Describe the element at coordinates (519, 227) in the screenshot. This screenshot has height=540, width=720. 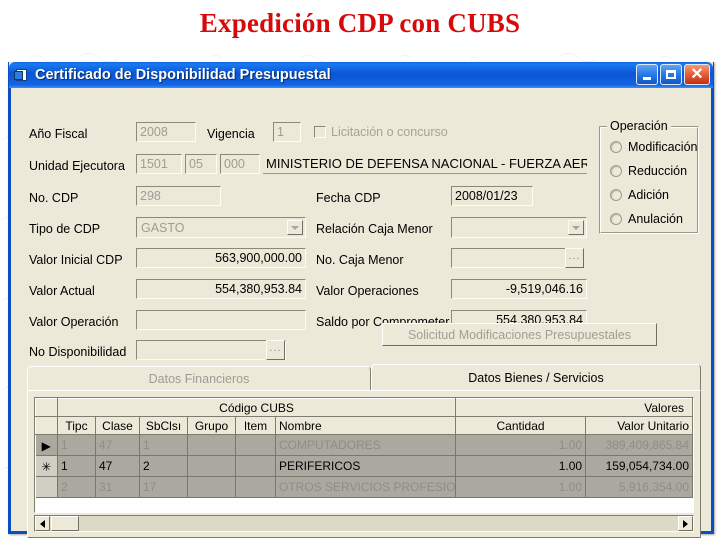
I see `relacion-caja-menor-dropdown` at that location.